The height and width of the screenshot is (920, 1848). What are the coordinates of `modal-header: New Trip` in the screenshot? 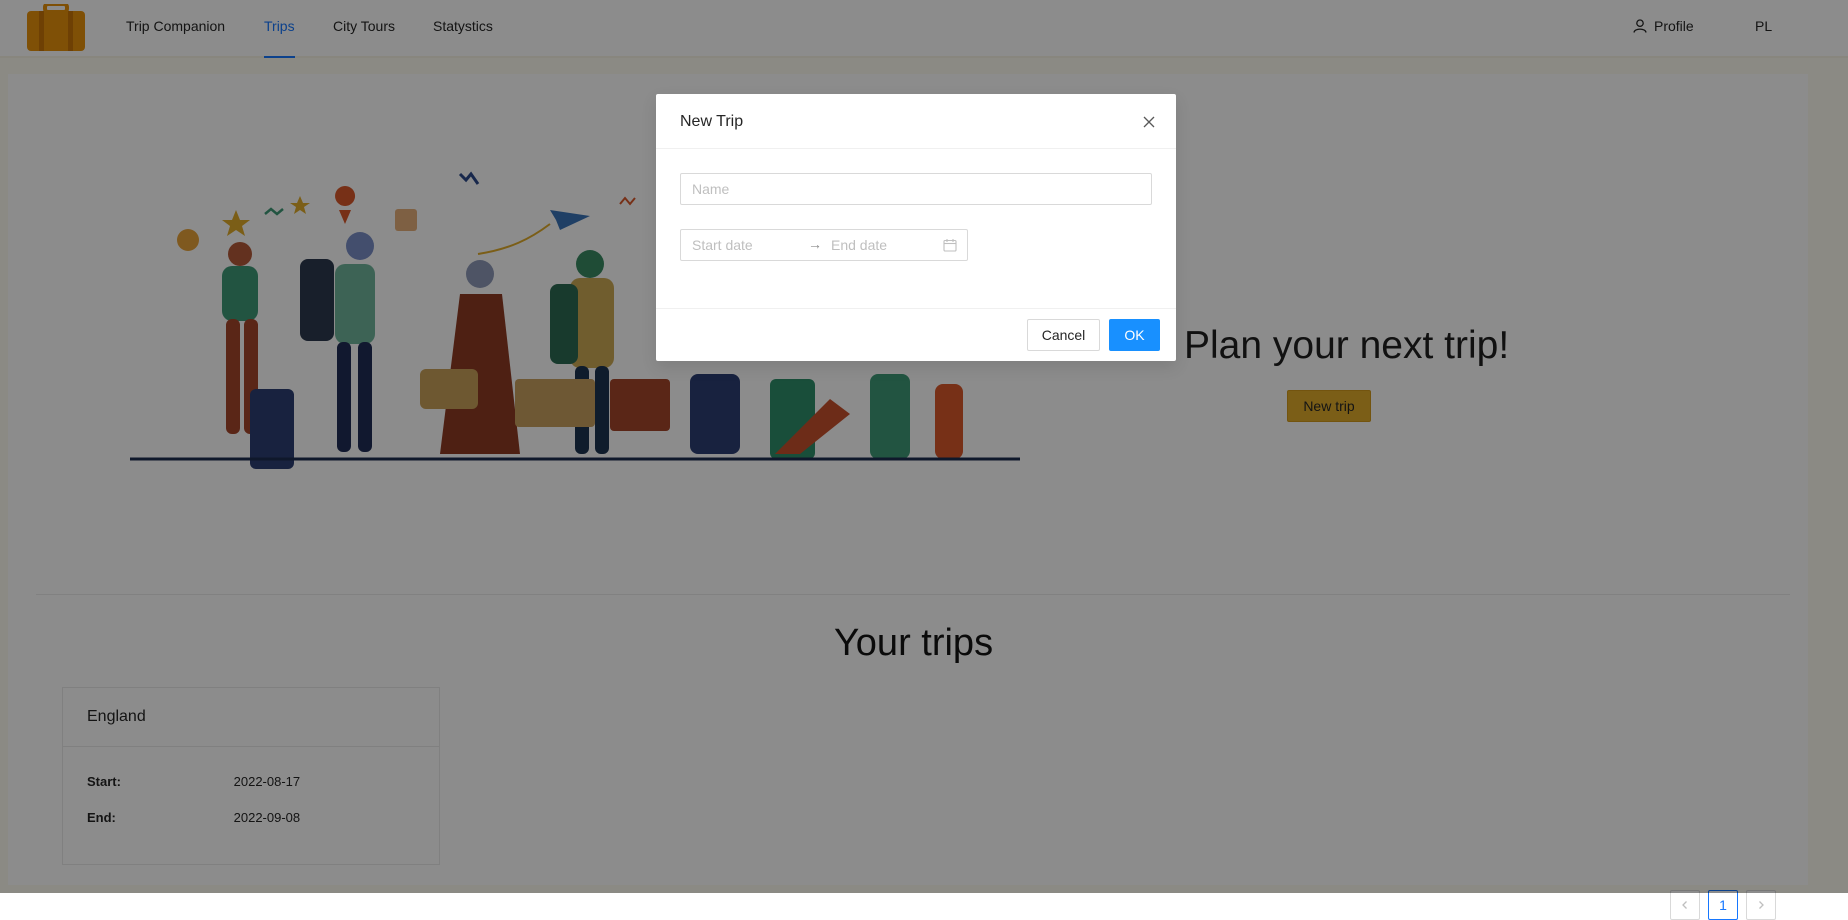 It's located at (916, 121).